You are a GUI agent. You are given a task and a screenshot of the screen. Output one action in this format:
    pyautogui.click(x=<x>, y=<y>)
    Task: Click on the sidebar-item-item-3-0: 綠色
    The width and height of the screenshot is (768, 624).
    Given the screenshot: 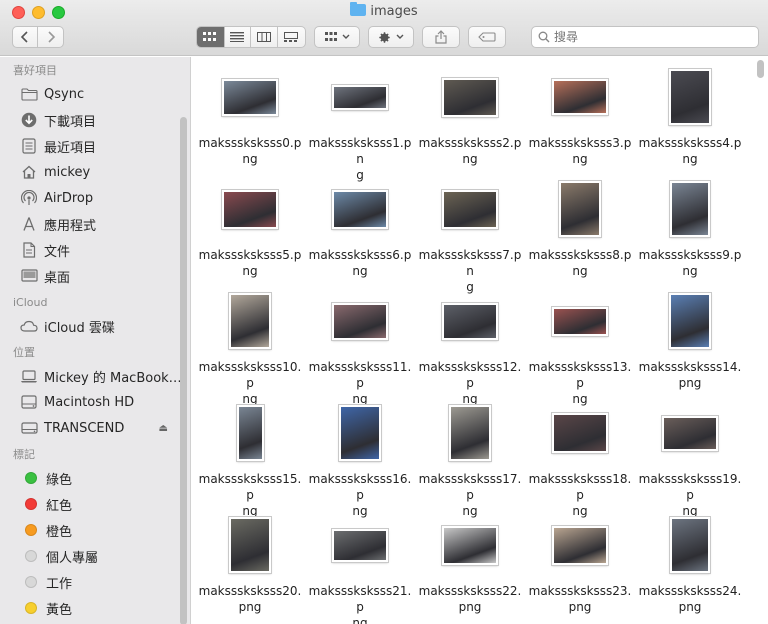 What is the action you would take?
    pyautogui.click(x=95, y=478)
    